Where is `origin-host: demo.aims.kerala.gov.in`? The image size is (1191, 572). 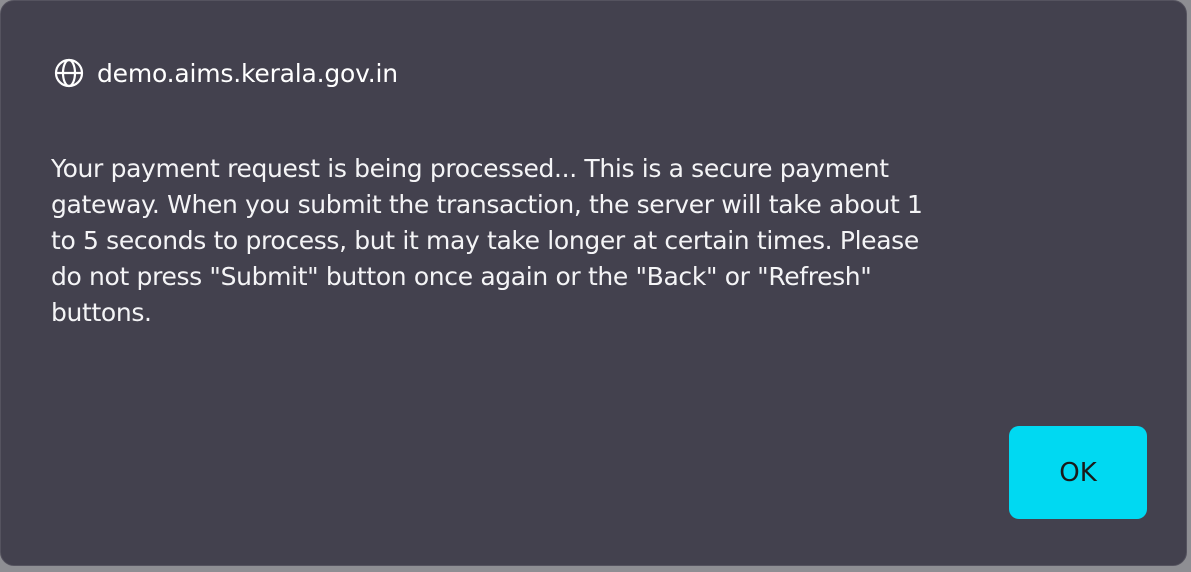 origin-host: demo.aims.kerala.gov.in is located at coordinates (247, 73).